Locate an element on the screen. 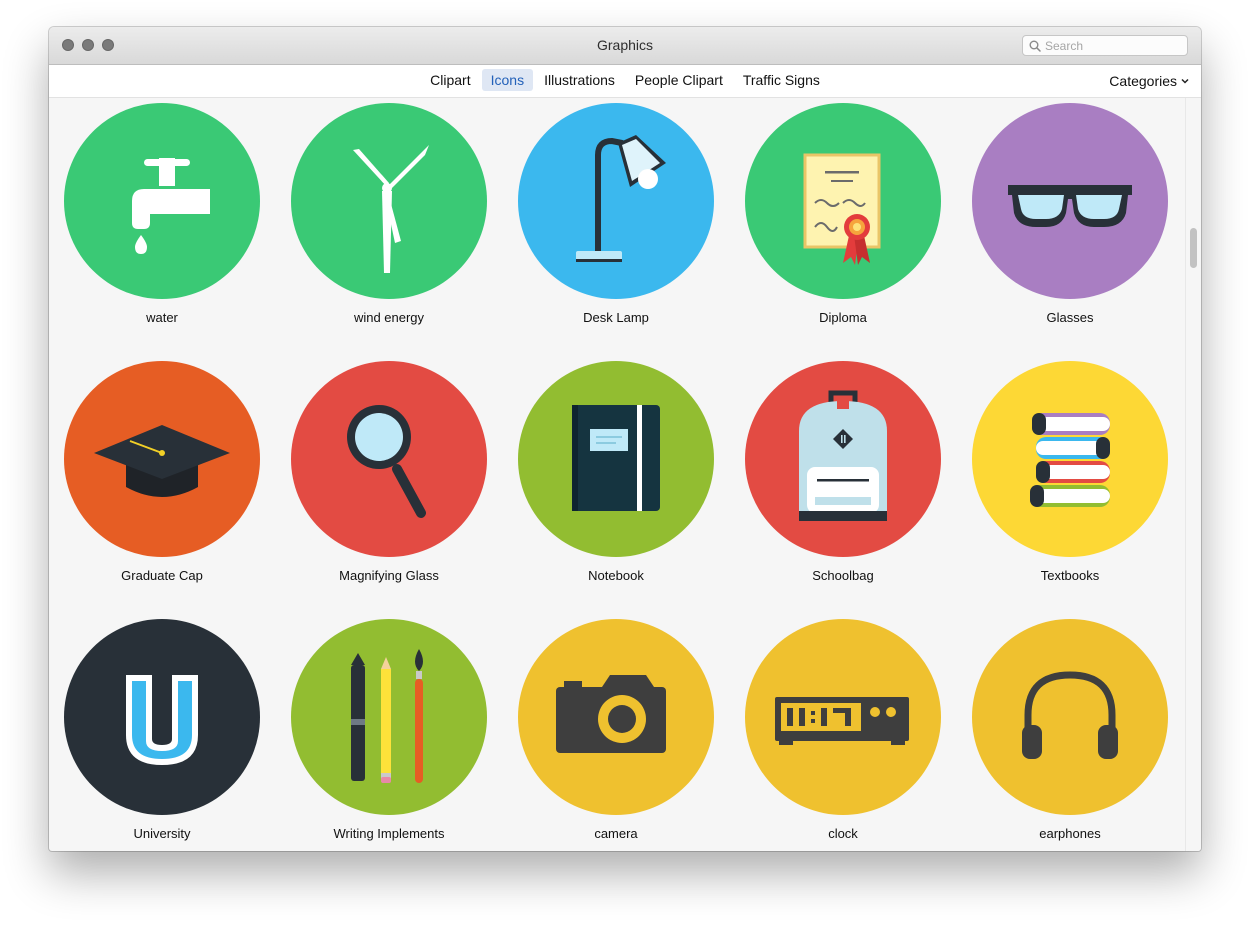 The height and width of the screenshot is (925, 1249). icon-tile-writing-implements: Writing Implements is located at coordinates (389, 730).